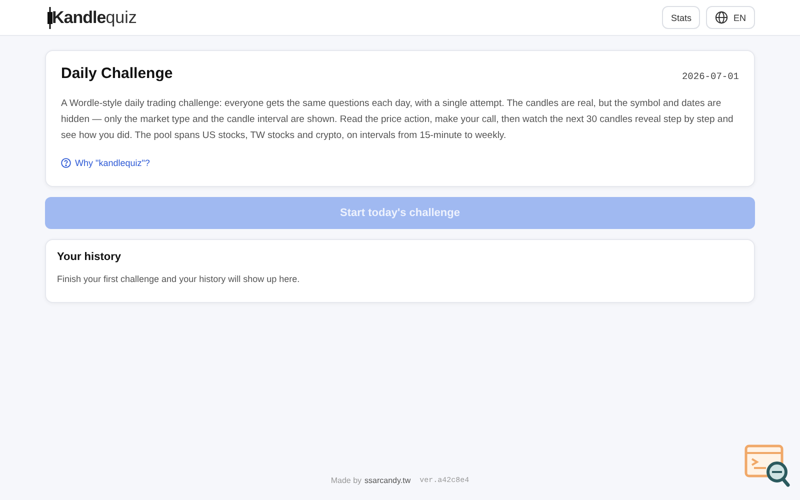  What do you see at coordinates (105, 163) in the screenshot?
I see `why-link: Why "kandlequiz"?` at bounding box center [105, 163].